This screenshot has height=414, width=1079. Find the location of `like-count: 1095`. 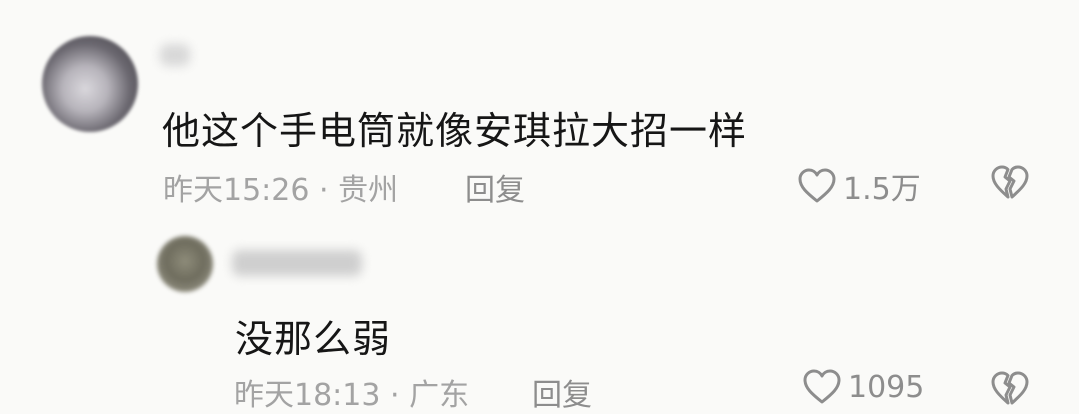

like-count: 1095 is located at coordinates (886, 387).